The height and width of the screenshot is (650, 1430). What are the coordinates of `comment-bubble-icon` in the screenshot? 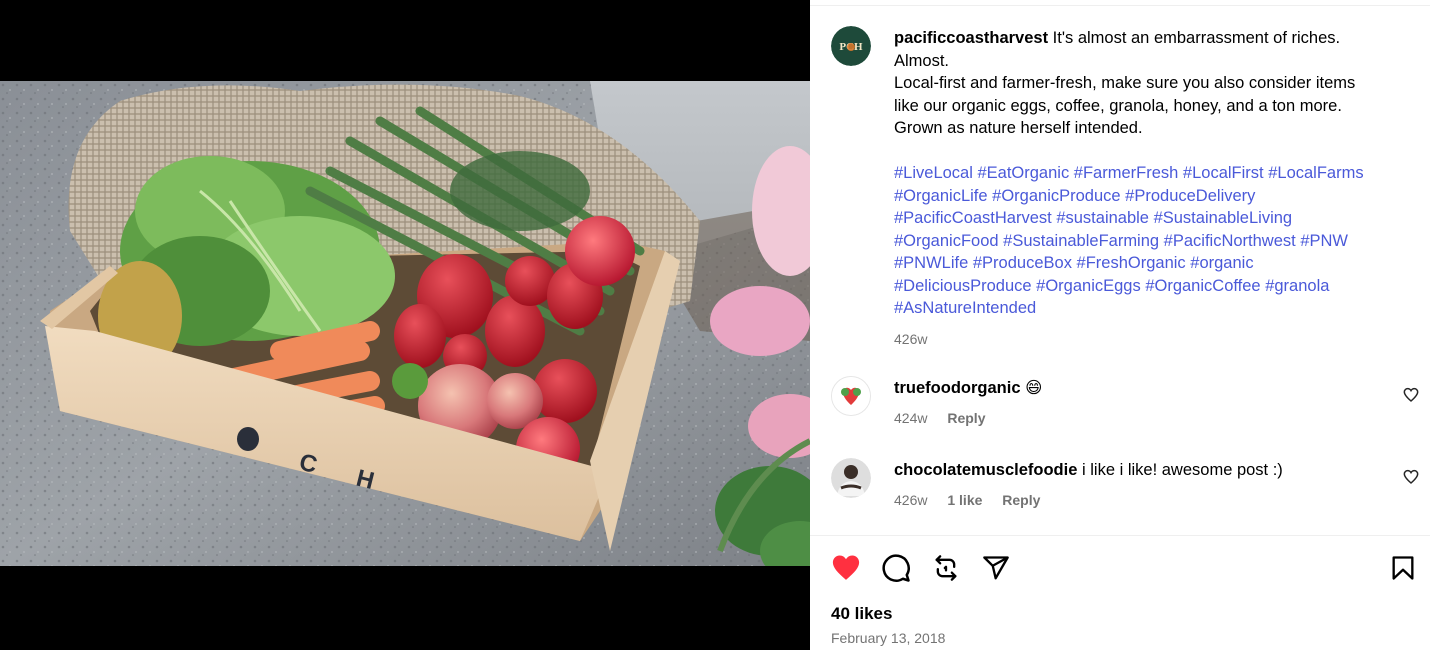 It's located at (896, 568).